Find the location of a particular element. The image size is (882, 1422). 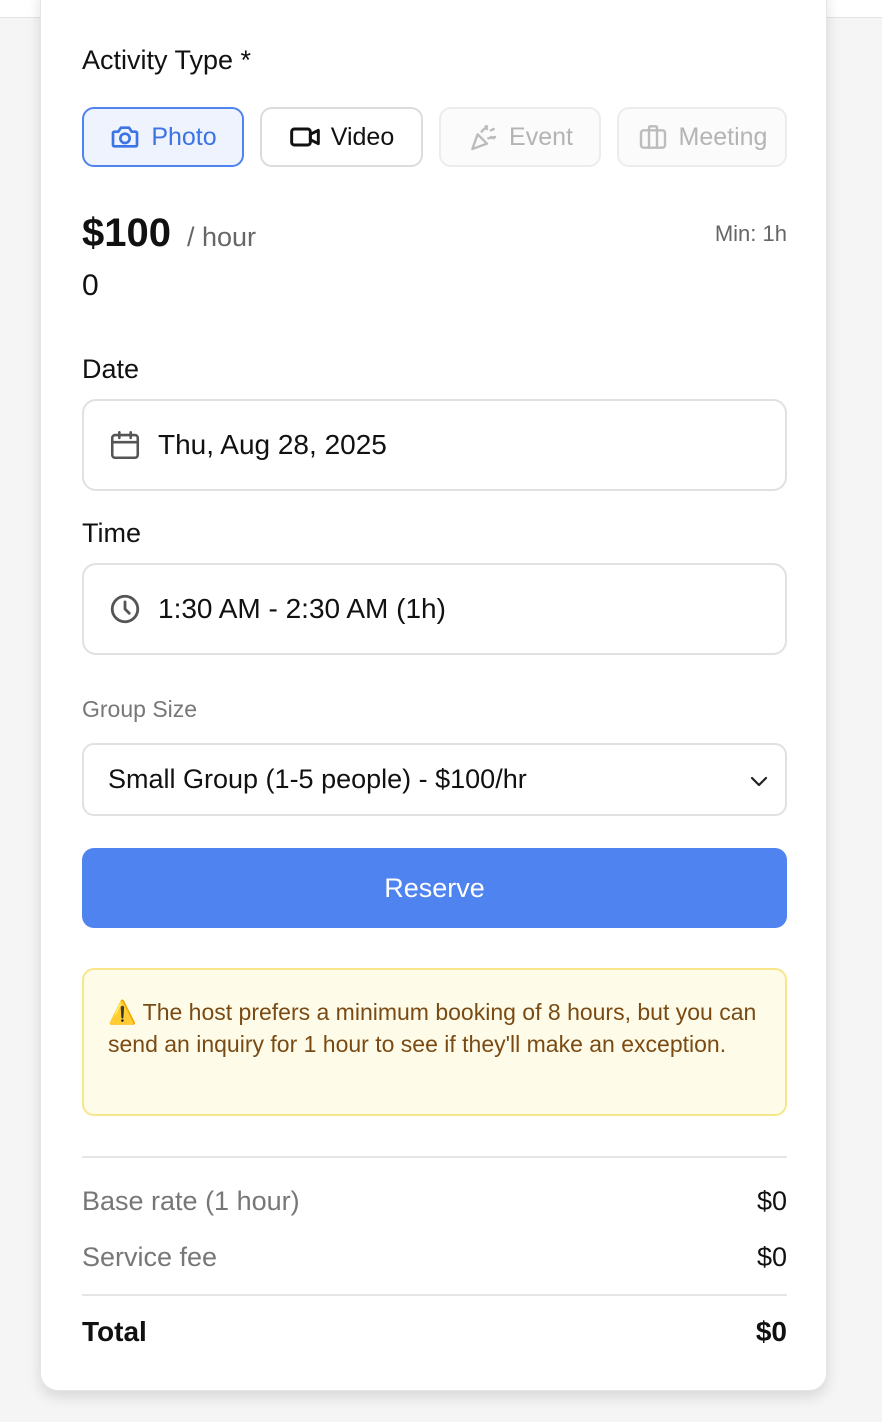

group-size-label: Group Size is located at coordinates (140, 709).